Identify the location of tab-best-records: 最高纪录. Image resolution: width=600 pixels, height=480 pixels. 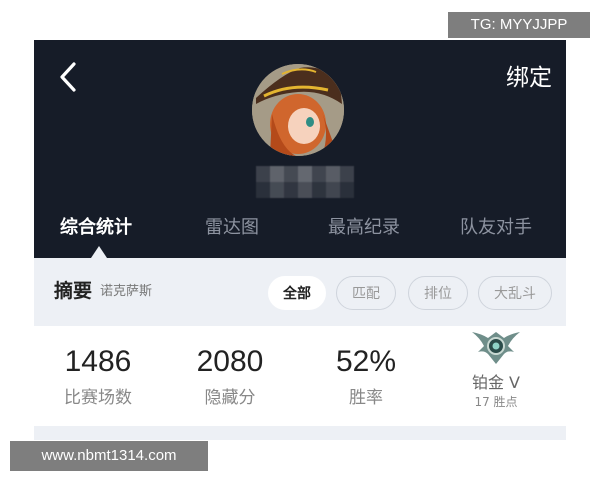
(364, 228).